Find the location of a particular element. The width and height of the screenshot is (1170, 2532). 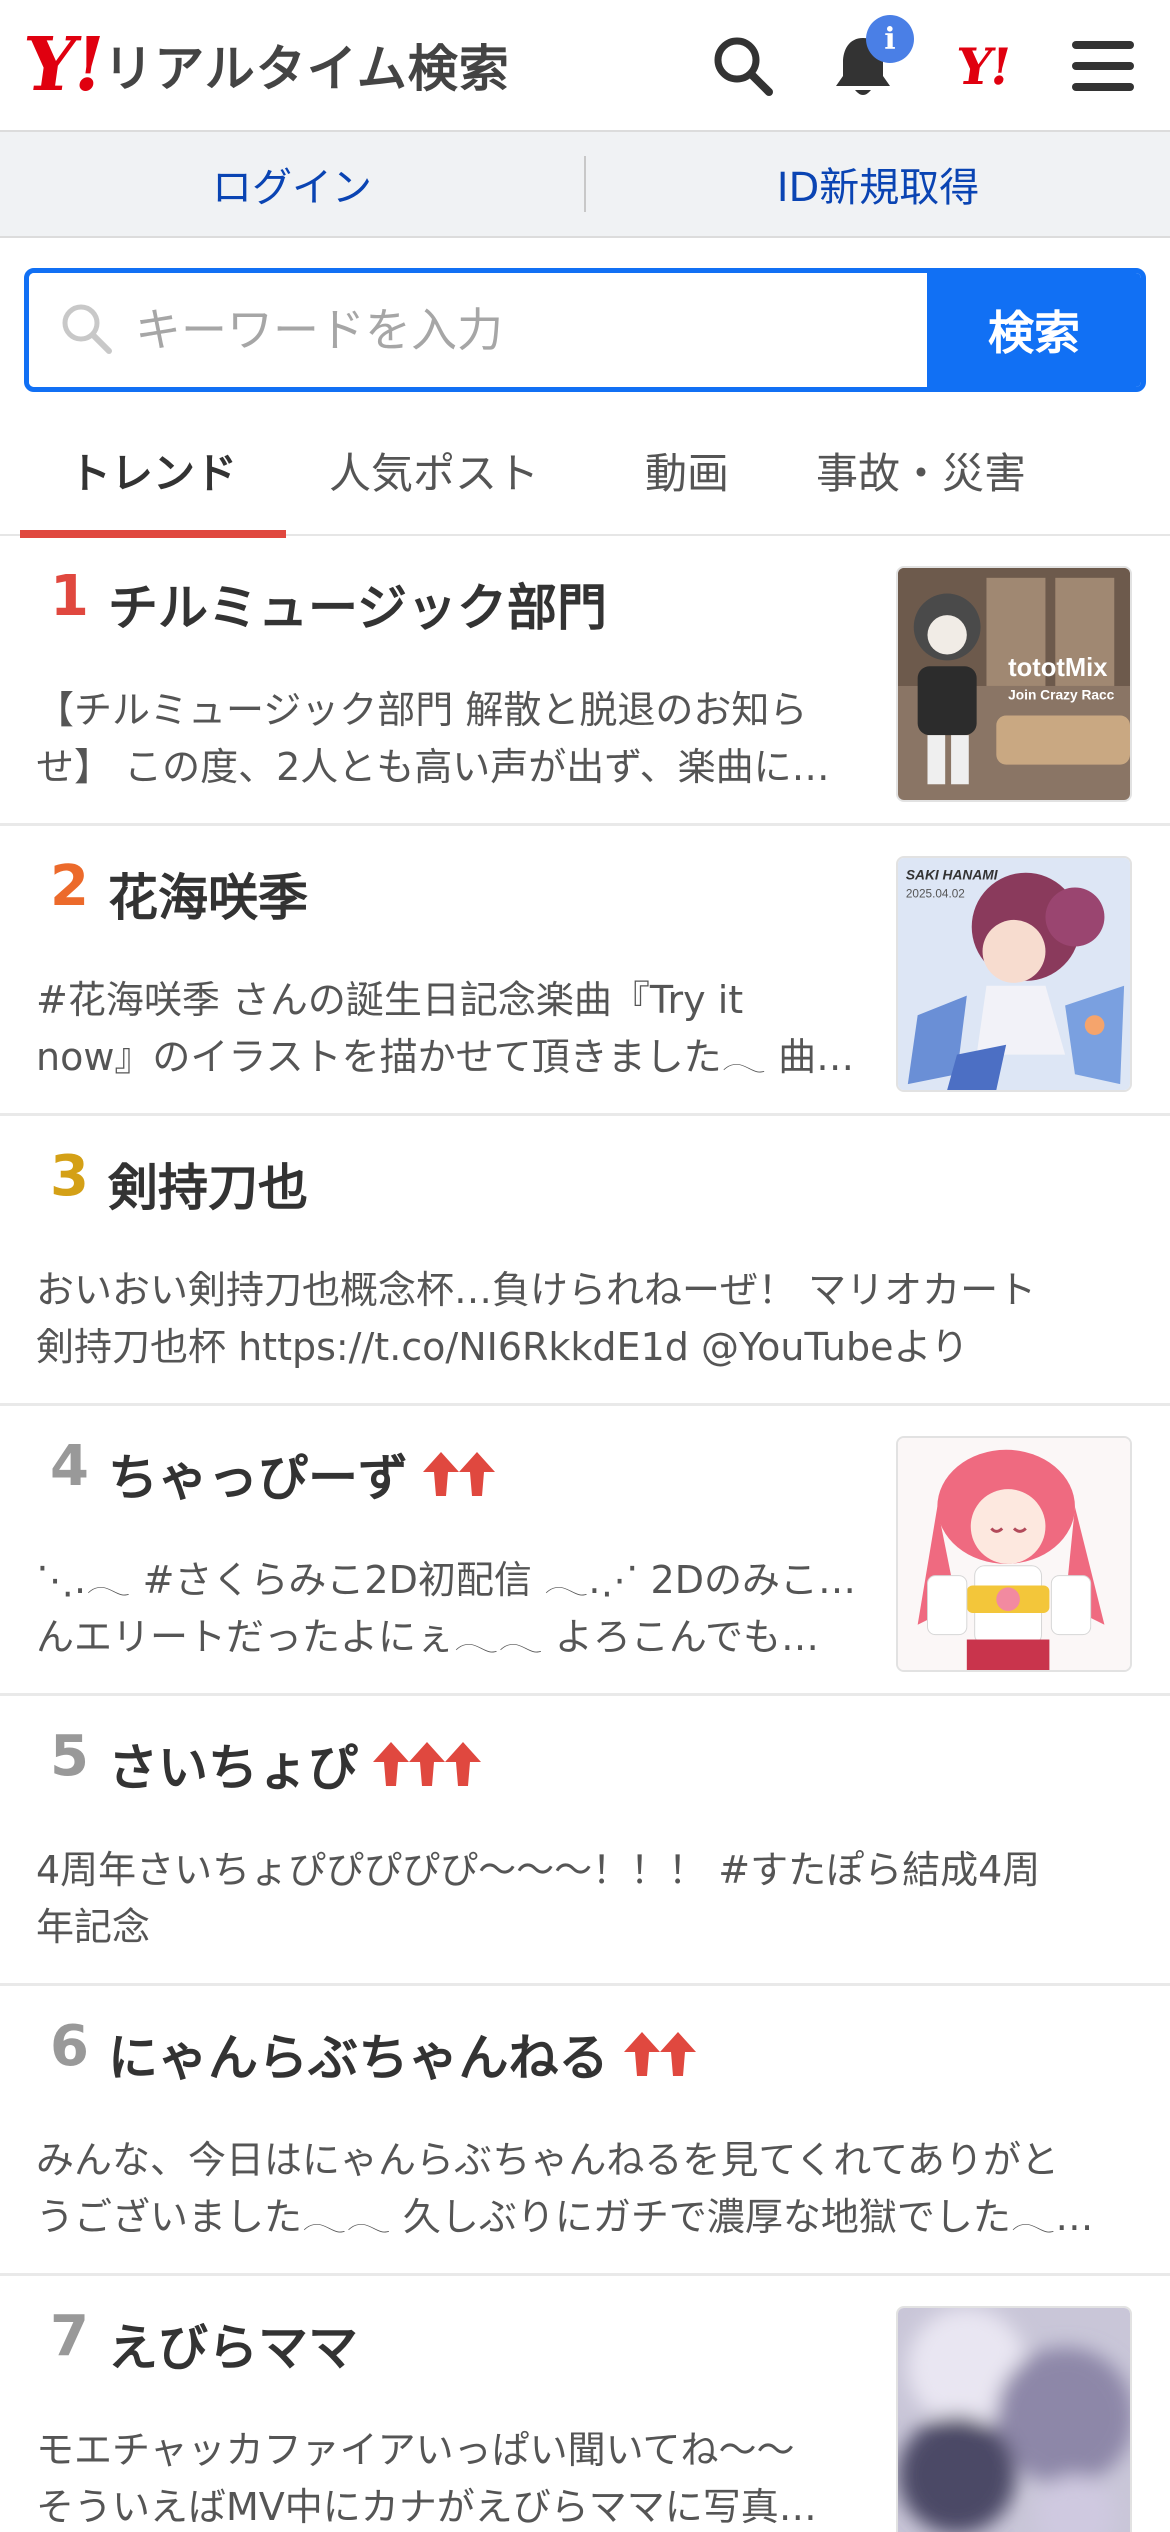

tab-trend: トレンド is located at coordinates (153, 471).